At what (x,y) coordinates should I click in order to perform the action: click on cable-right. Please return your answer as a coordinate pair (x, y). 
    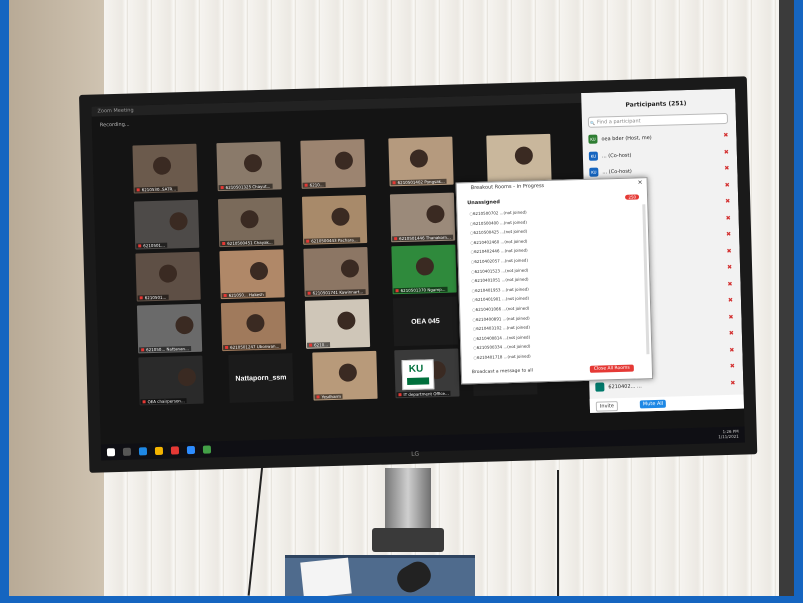
    Looking at the image, I should click on (558, 533).